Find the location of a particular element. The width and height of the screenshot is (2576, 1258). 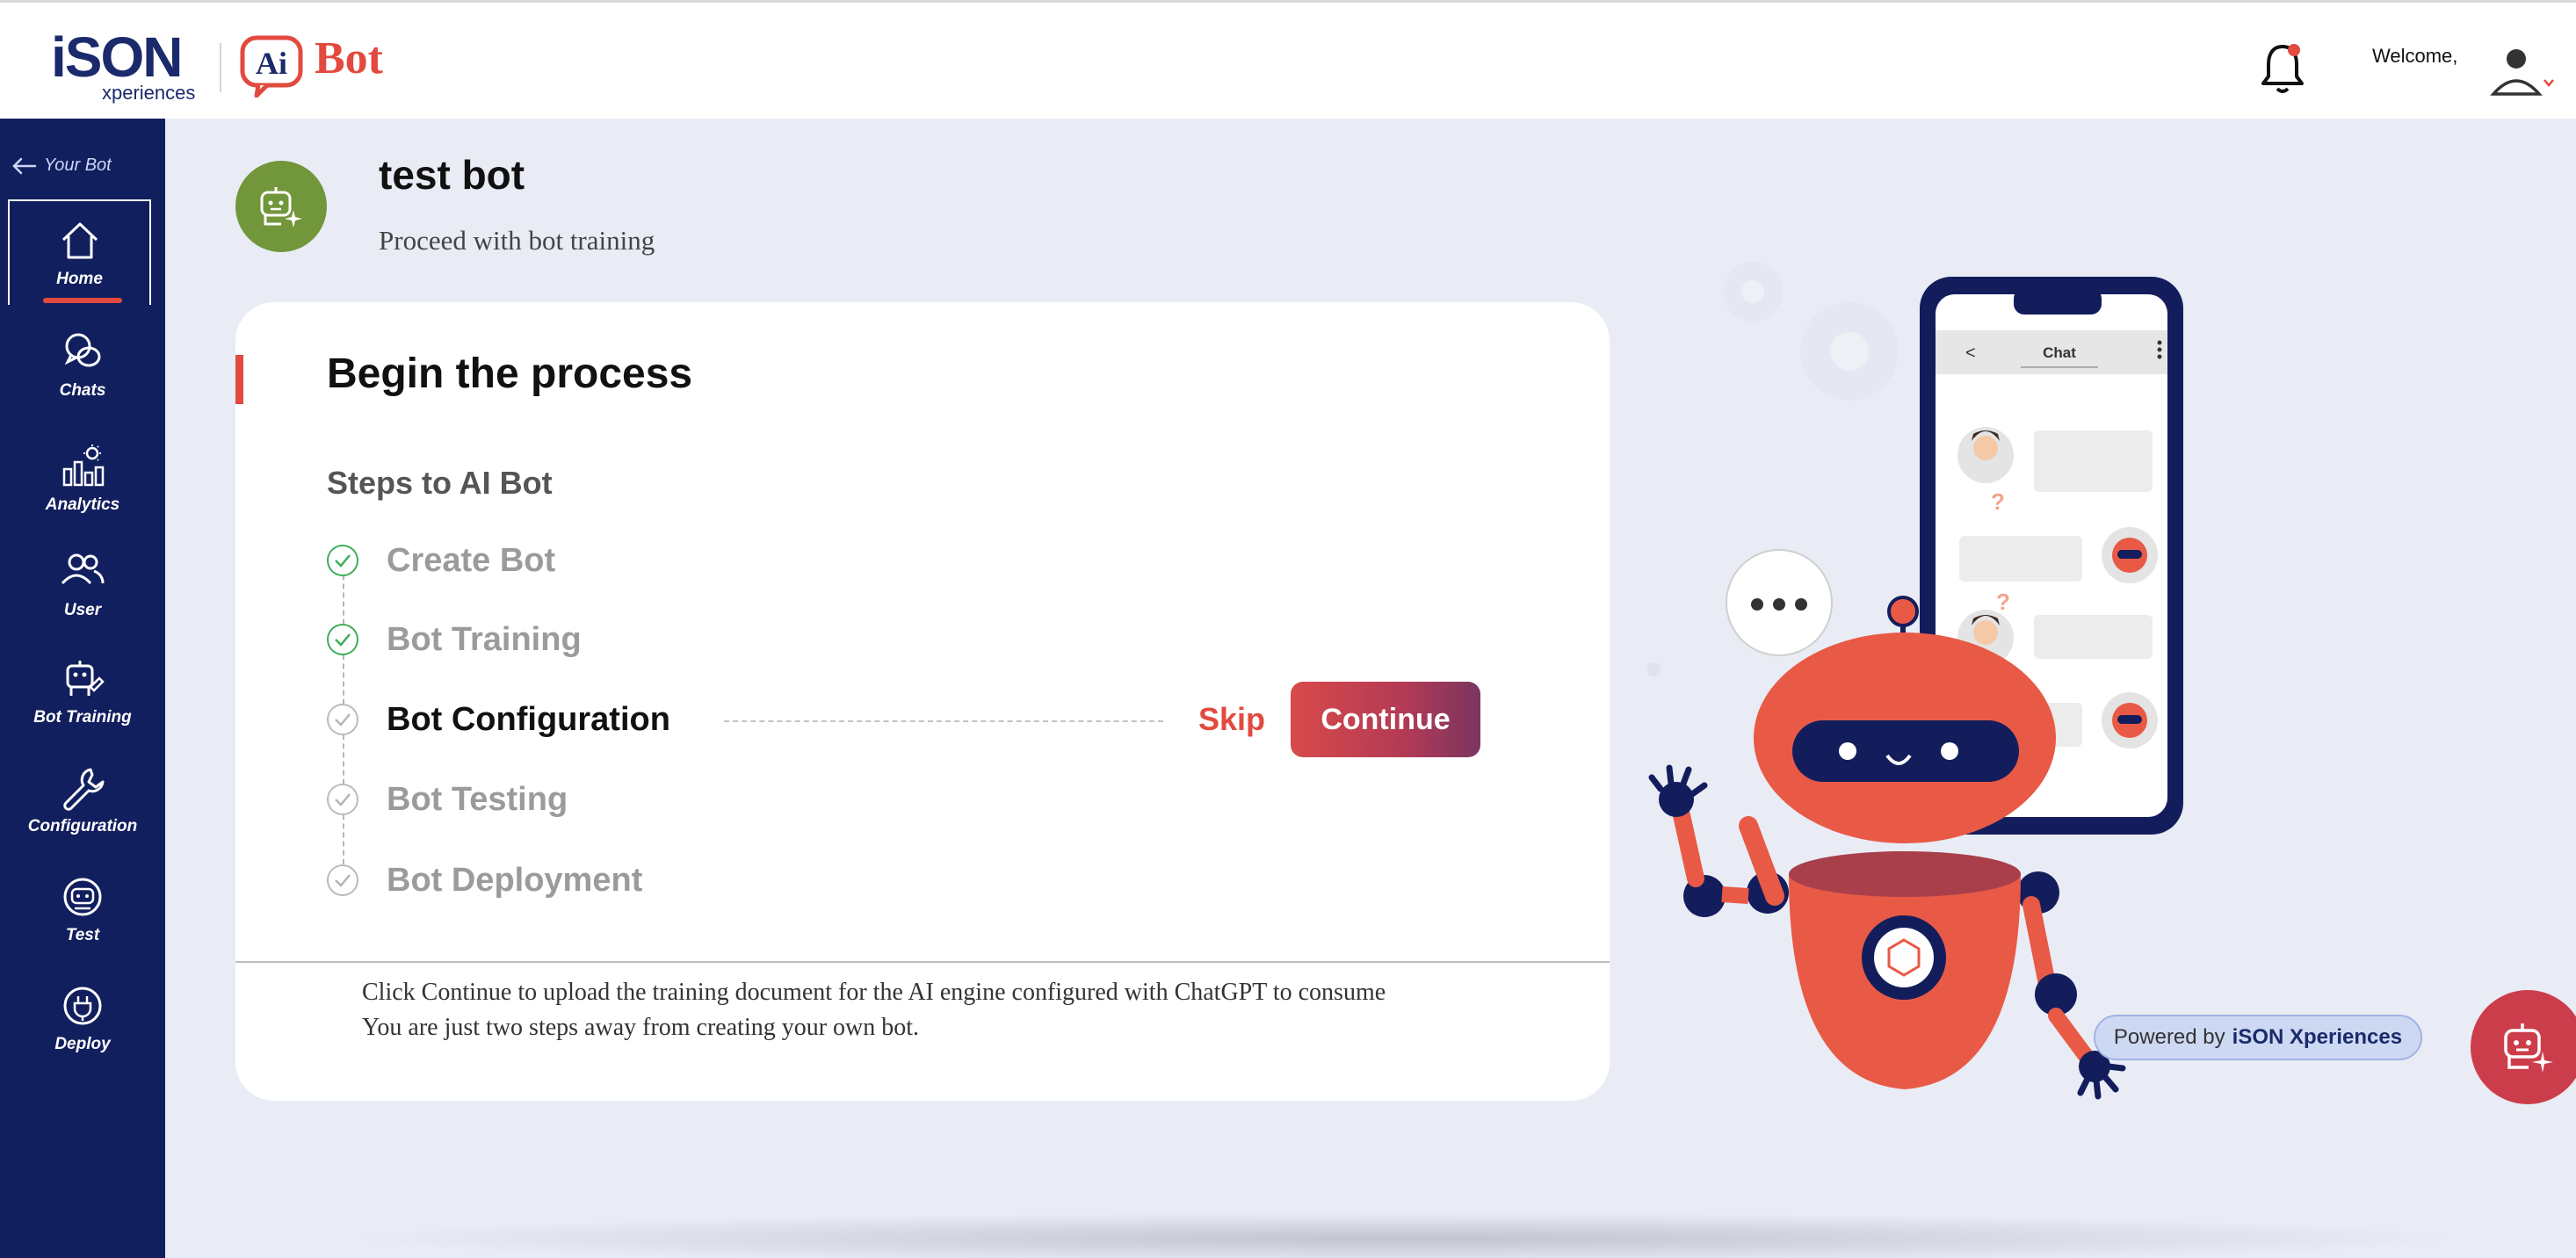

chats-icon is located at coordinates (82, 350).